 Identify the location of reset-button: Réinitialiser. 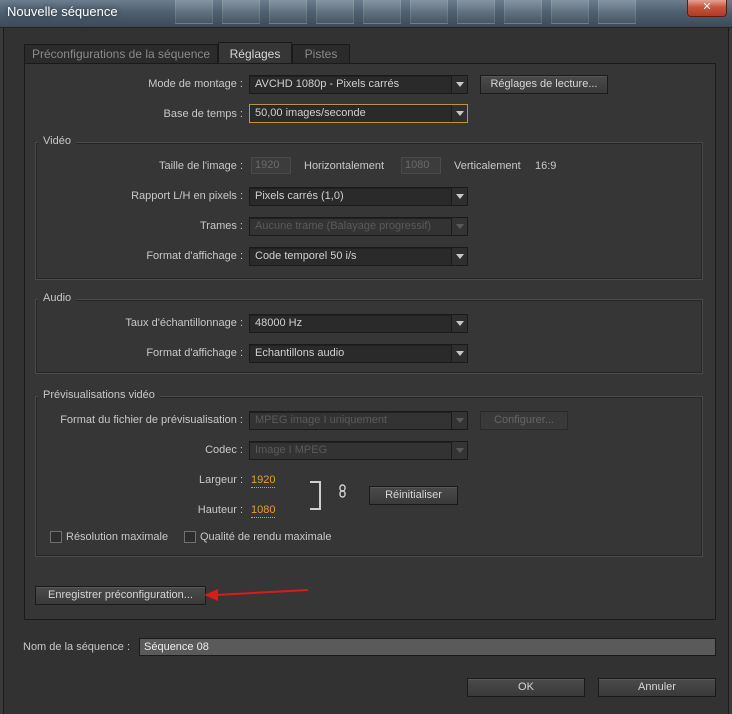
(413, 495).